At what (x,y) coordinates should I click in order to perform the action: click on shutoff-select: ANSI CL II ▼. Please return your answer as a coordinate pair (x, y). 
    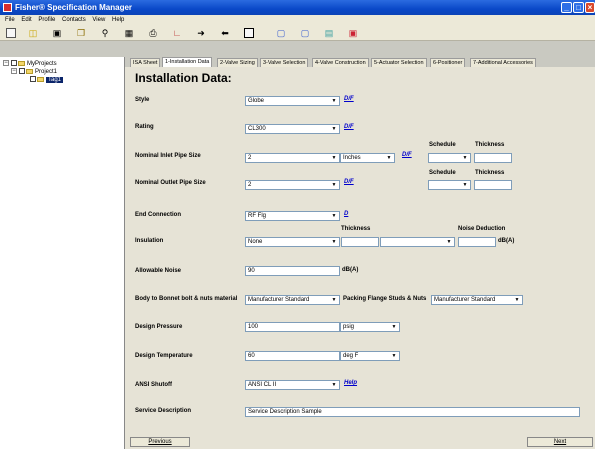
    Looking at the image, I should click on (292, 385).